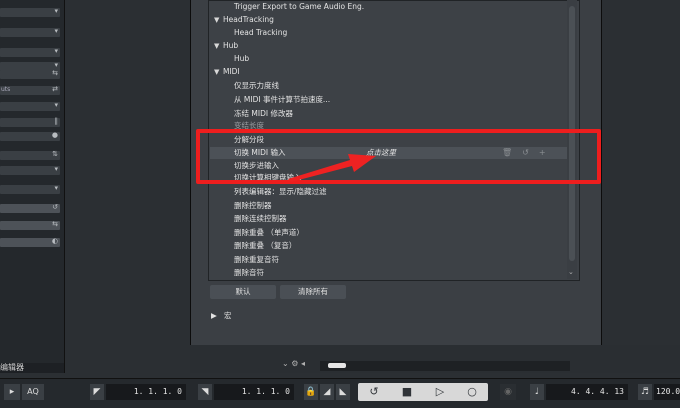 The width and height of the screenshot is (680, 408). I want to click on right-locator-icon: ◥, so click(205, 392).